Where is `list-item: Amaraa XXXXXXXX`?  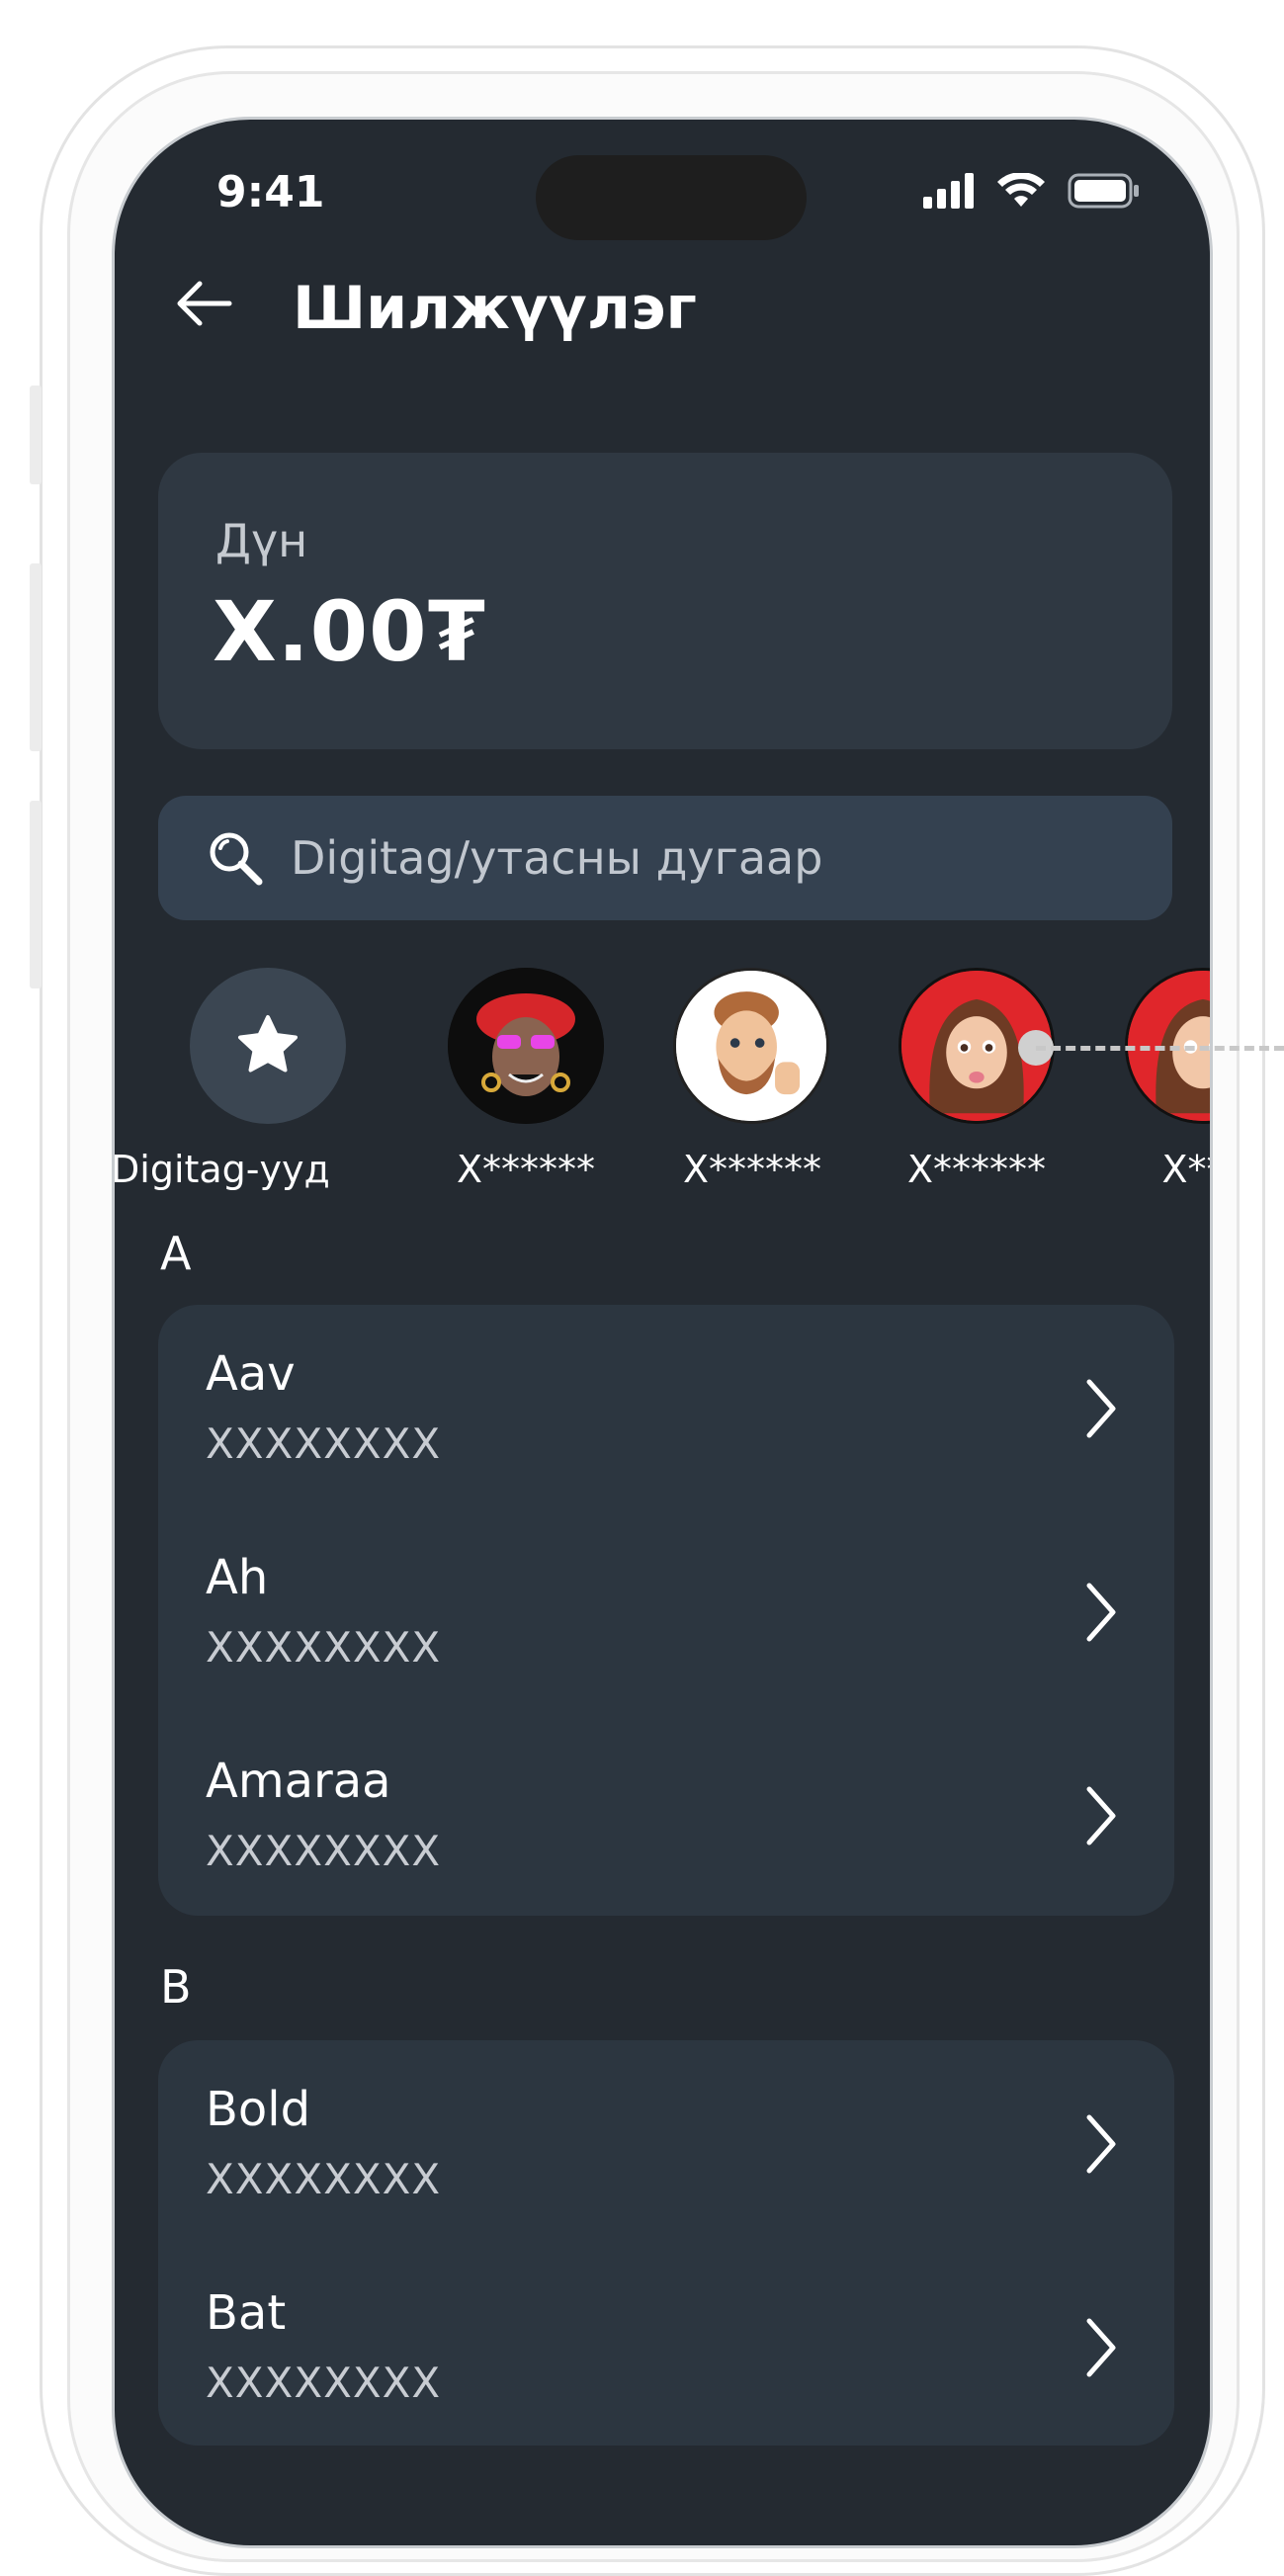 list-item: Amaraa XXXXXXXX is located at coordinates (666, 1814).